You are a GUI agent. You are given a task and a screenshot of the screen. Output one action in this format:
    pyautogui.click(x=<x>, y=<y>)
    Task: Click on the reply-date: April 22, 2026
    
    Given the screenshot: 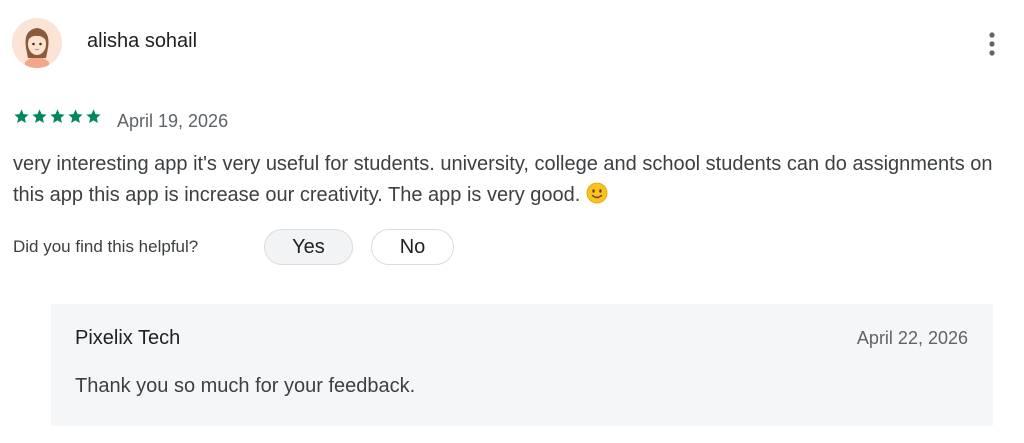 What is the action you would take?
    pyautogui.click(x=912, y=338)
    